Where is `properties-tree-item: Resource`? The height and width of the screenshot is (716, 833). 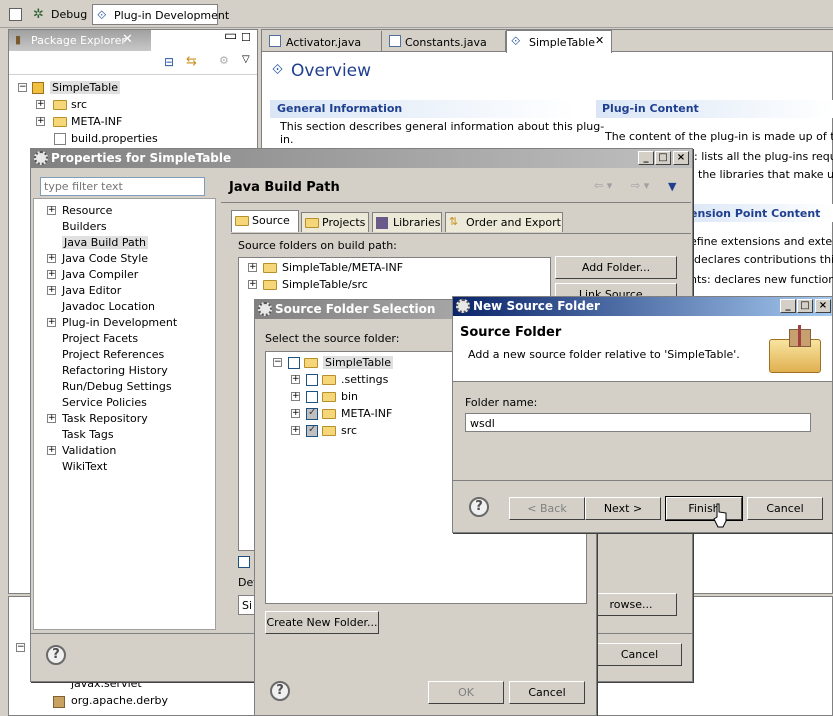
properties-tree-item: Resource is located at coordinates (87, 210).